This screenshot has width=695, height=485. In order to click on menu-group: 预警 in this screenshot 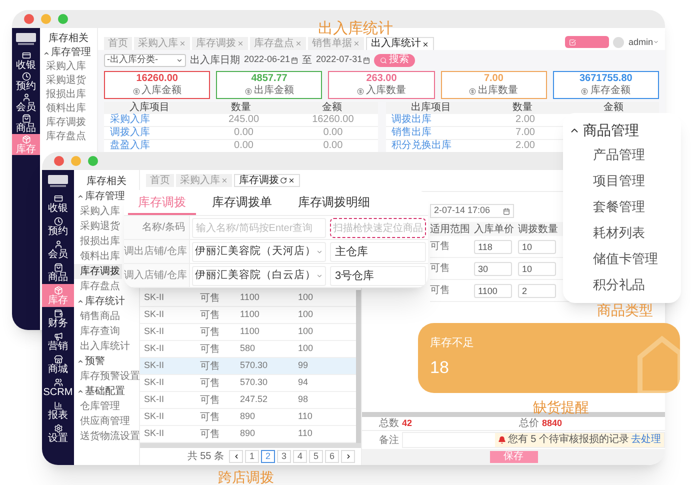, I will do `click(89, 361)`.